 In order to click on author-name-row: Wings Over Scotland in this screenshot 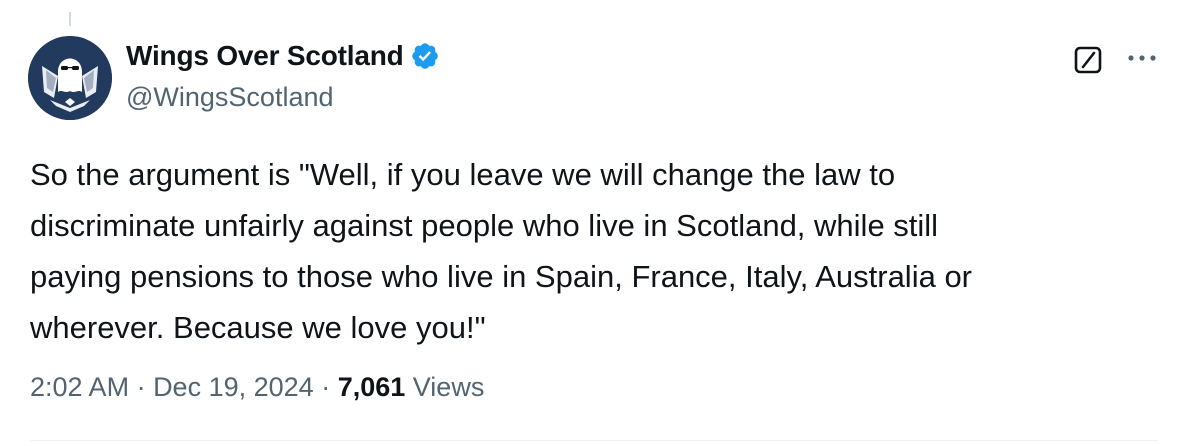, I will do `click(283, 56)`.